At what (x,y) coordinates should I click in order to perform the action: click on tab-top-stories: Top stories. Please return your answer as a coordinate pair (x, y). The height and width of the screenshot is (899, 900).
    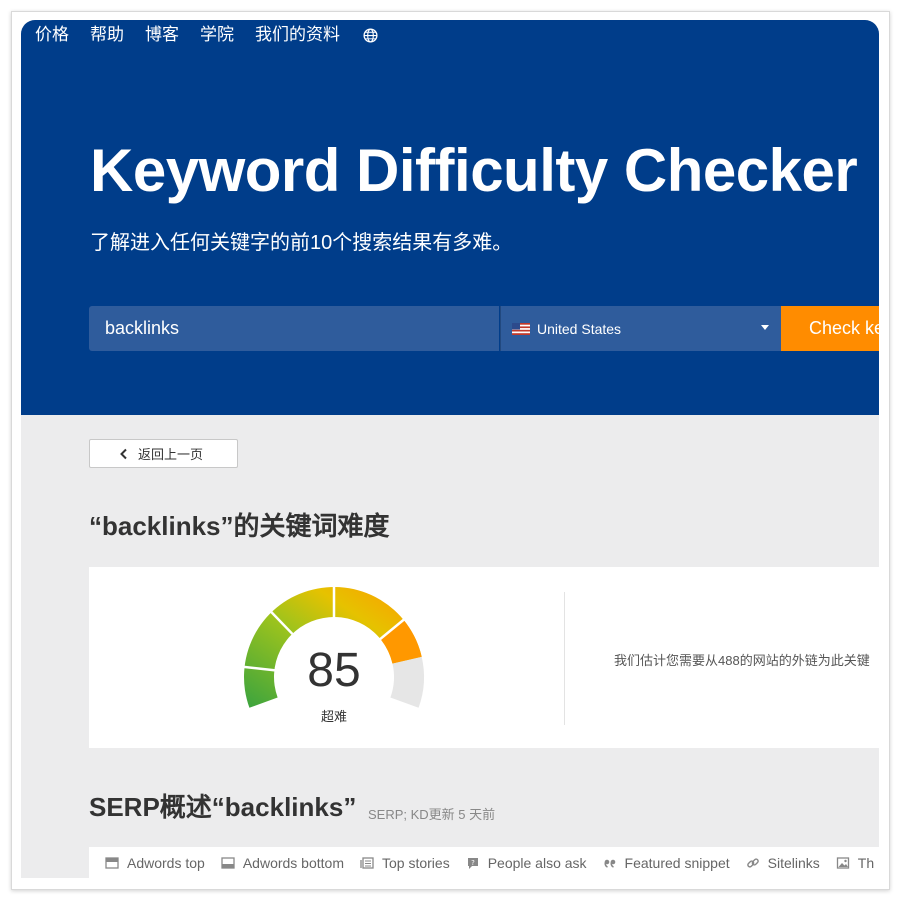
    Looking at the image, I should click on (405, 863).